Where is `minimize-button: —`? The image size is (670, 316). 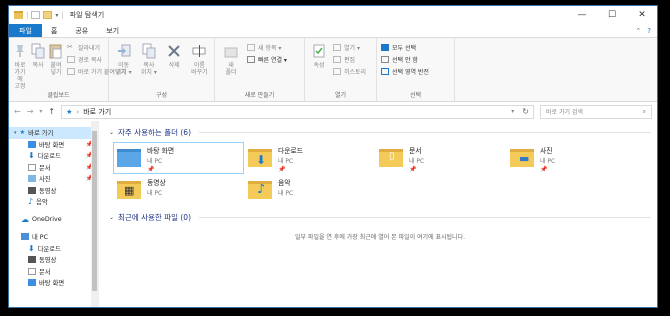 minimize-button: — is located at coordinates (582, 15).